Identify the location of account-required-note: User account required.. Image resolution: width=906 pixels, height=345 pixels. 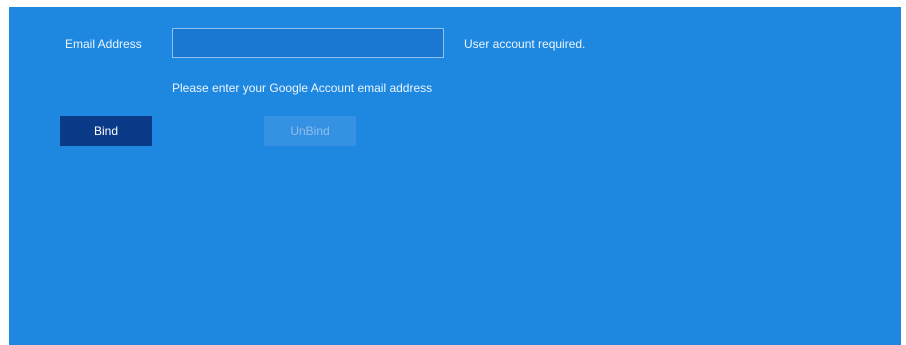
(525, 44).